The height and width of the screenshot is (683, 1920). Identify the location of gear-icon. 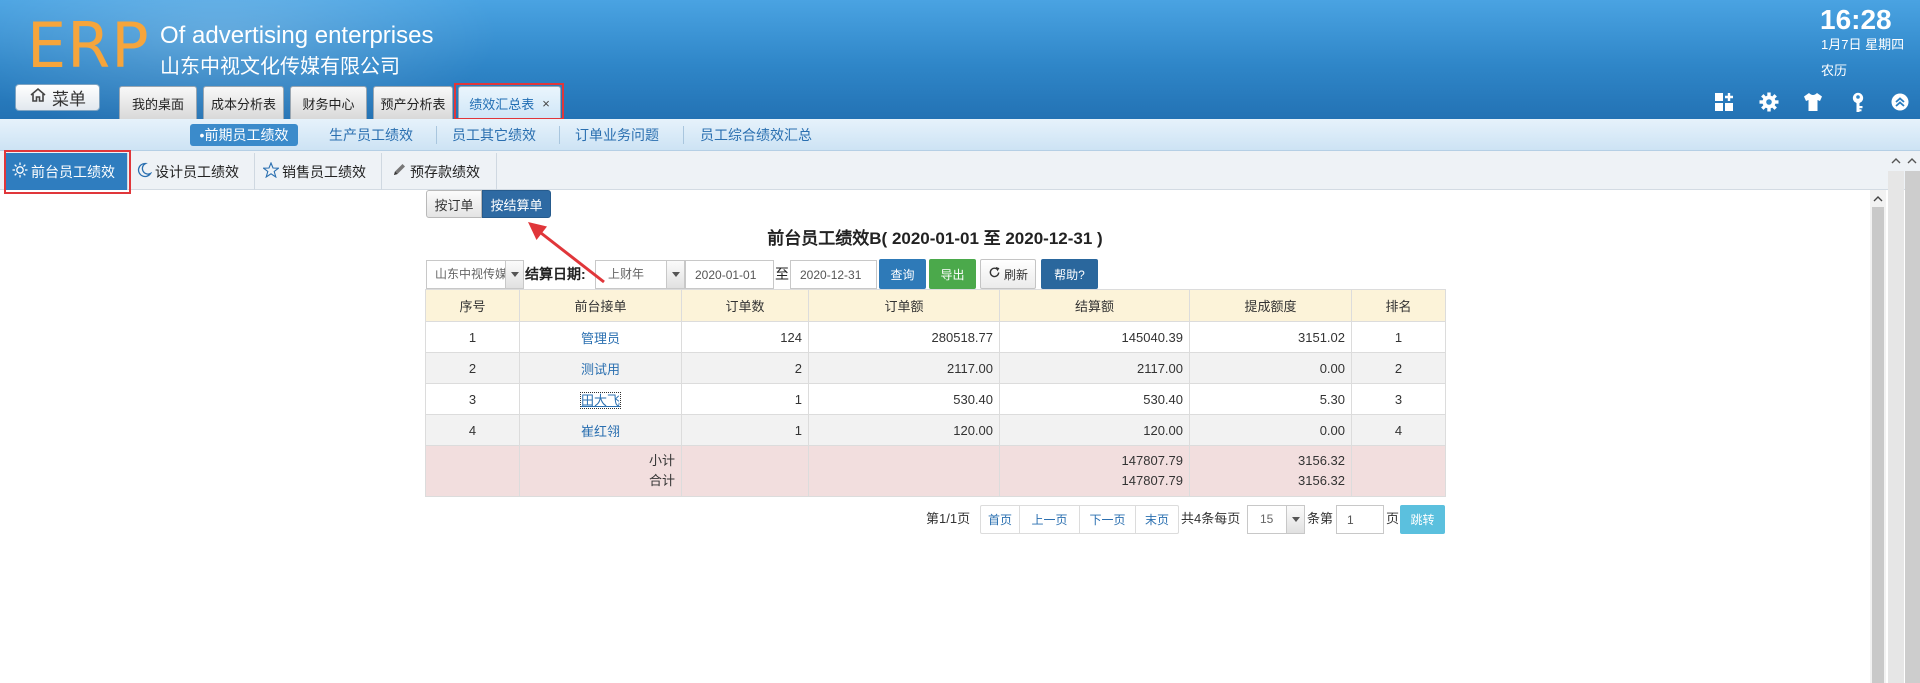
(1769, 102).